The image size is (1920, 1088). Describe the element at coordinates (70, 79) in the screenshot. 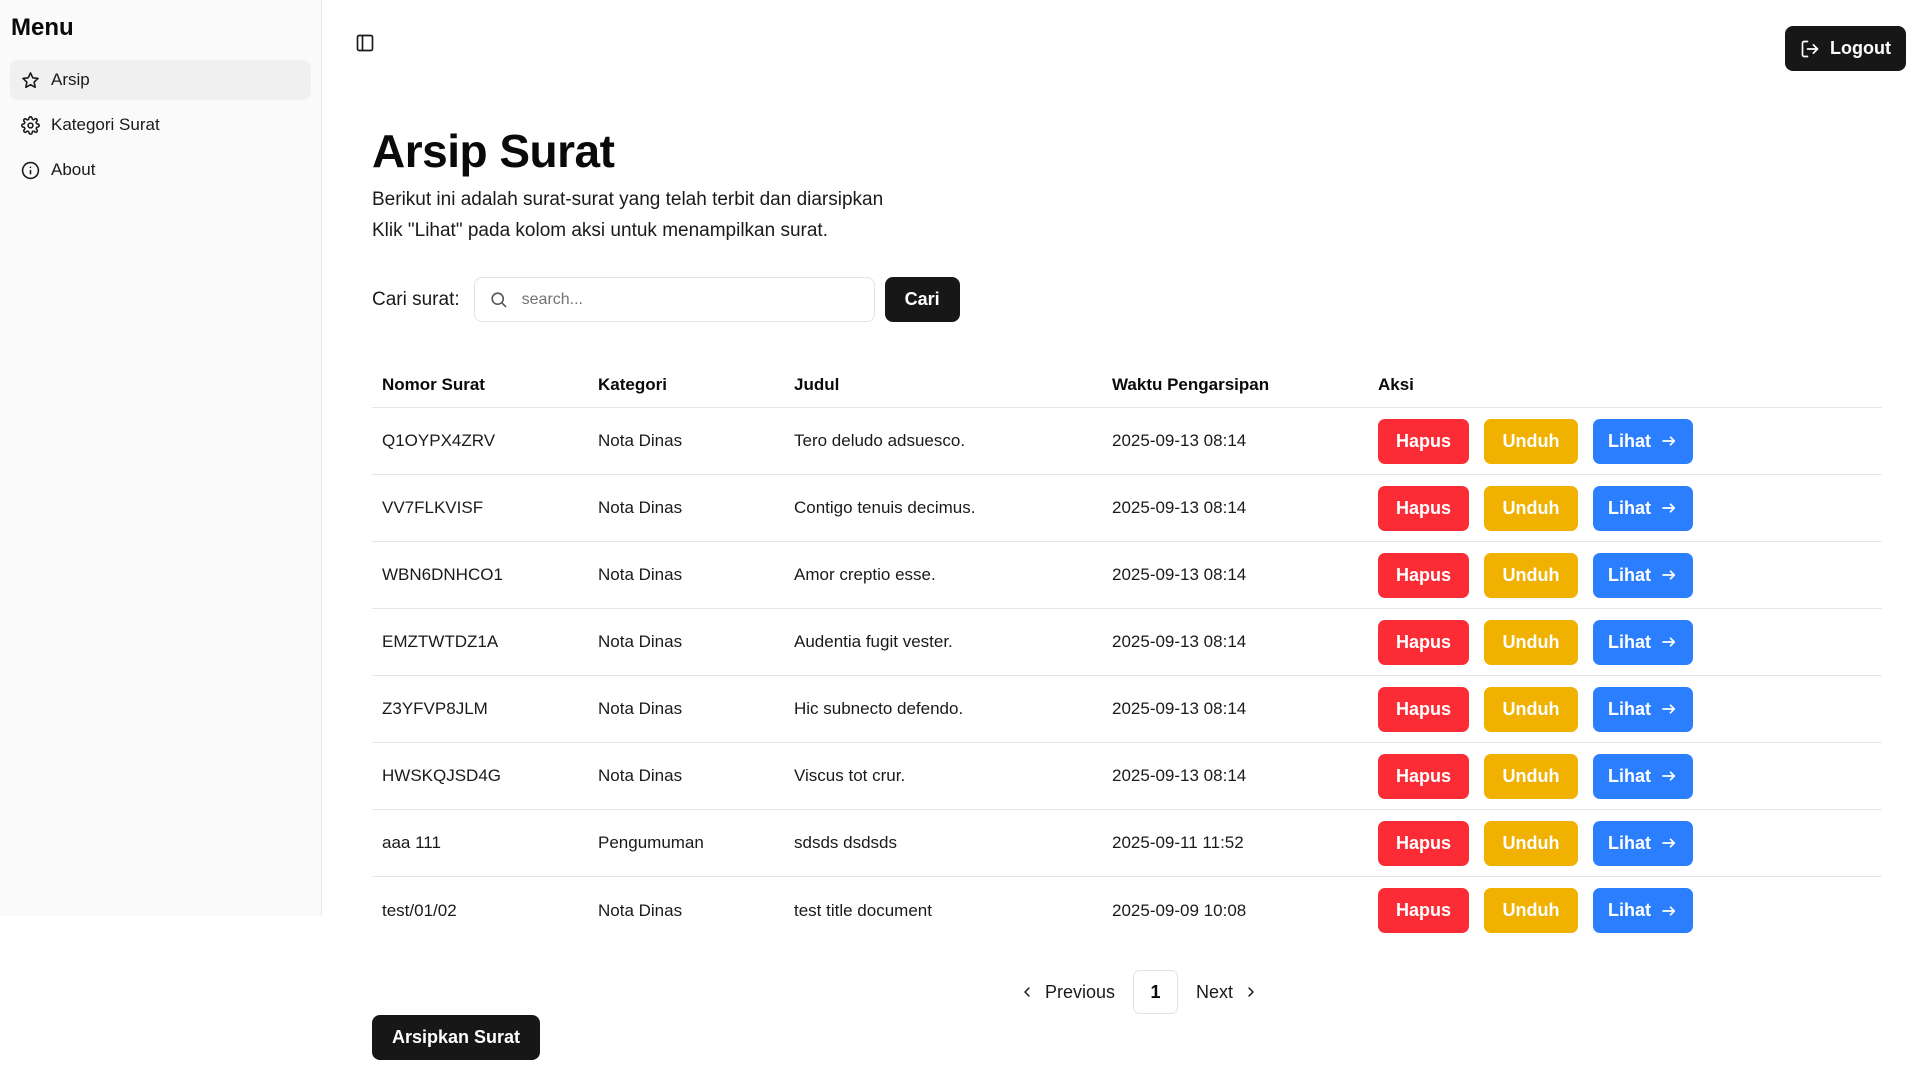

I see `sidebar-item-label: Arsip` at that location.